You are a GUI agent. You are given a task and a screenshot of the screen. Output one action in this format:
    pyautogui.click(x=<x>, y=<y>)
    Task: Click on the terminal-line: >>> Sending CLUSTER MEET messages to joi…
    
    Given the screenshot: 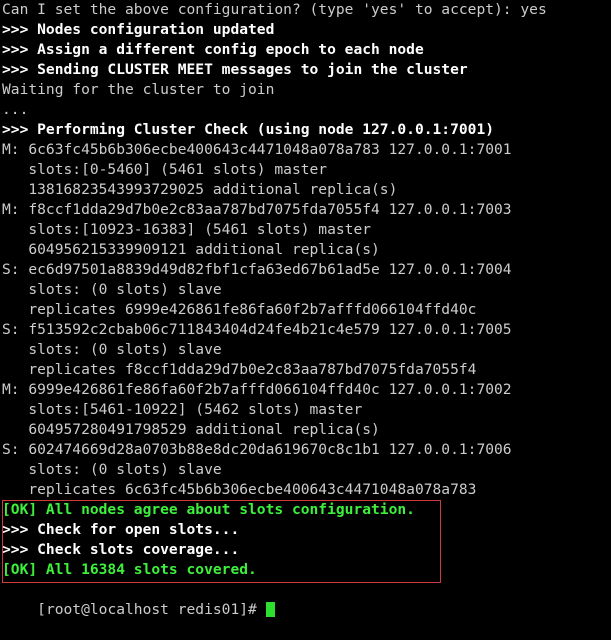 What is the action you would take?
    pyautogui.click(x=305, y=70)
    